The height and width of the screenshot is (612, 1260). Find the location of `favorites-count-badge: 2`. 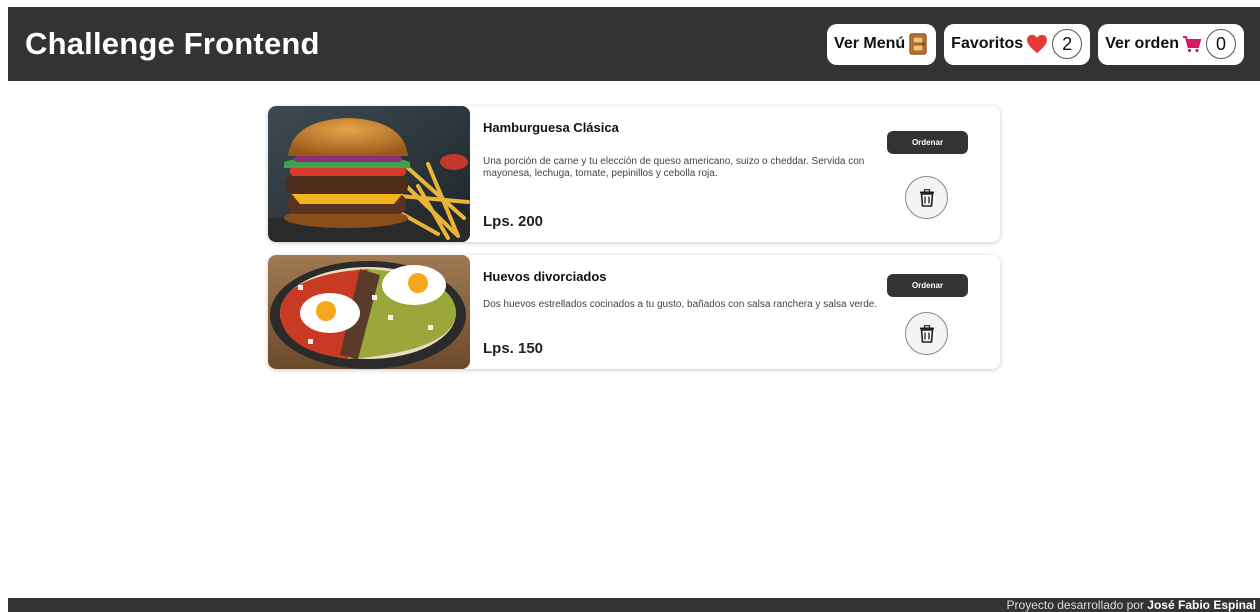

favorites-count-badge: 2 is located at coordinates (1067, 44).